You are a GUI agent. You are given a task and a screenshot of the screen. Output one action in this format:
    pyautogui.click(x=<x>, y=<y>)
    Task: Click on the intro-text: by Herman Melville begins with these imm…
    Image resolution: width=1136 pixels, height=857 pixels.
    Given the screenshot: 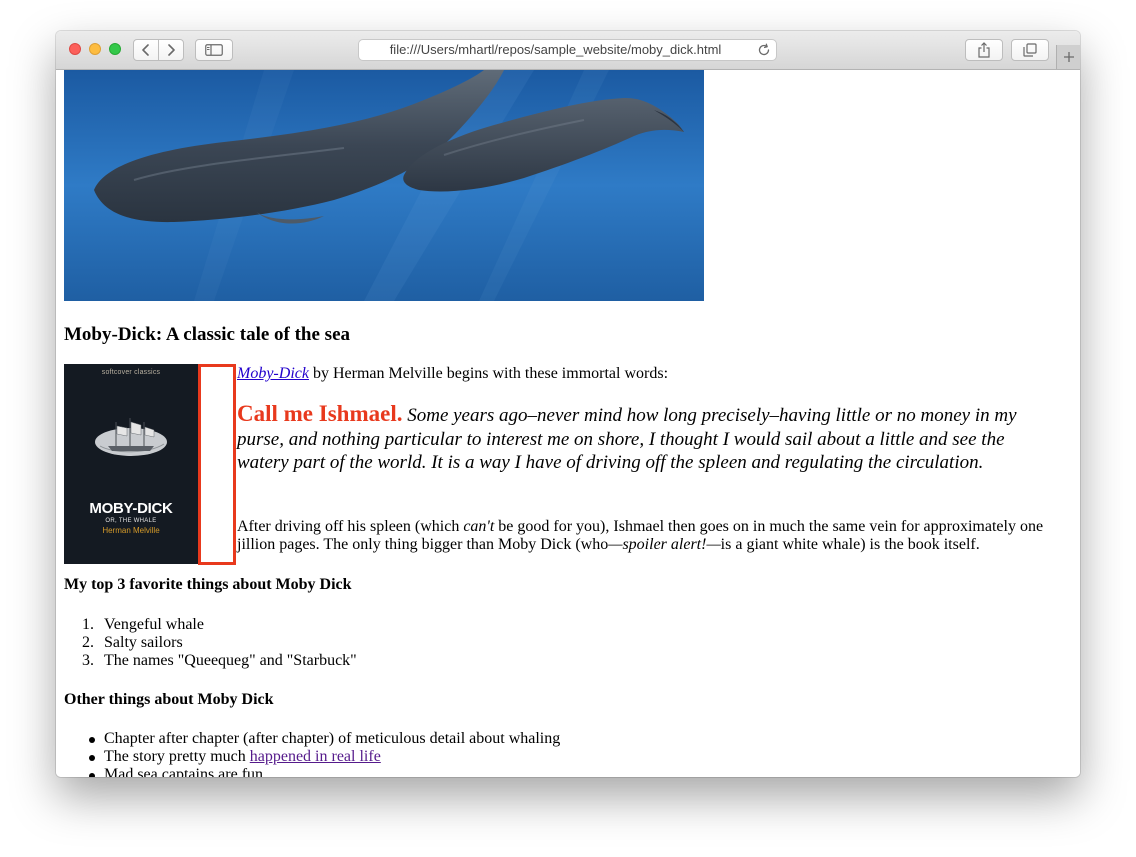 What is the action you would take?
    pyautogui.click(x=488, y=373)
    